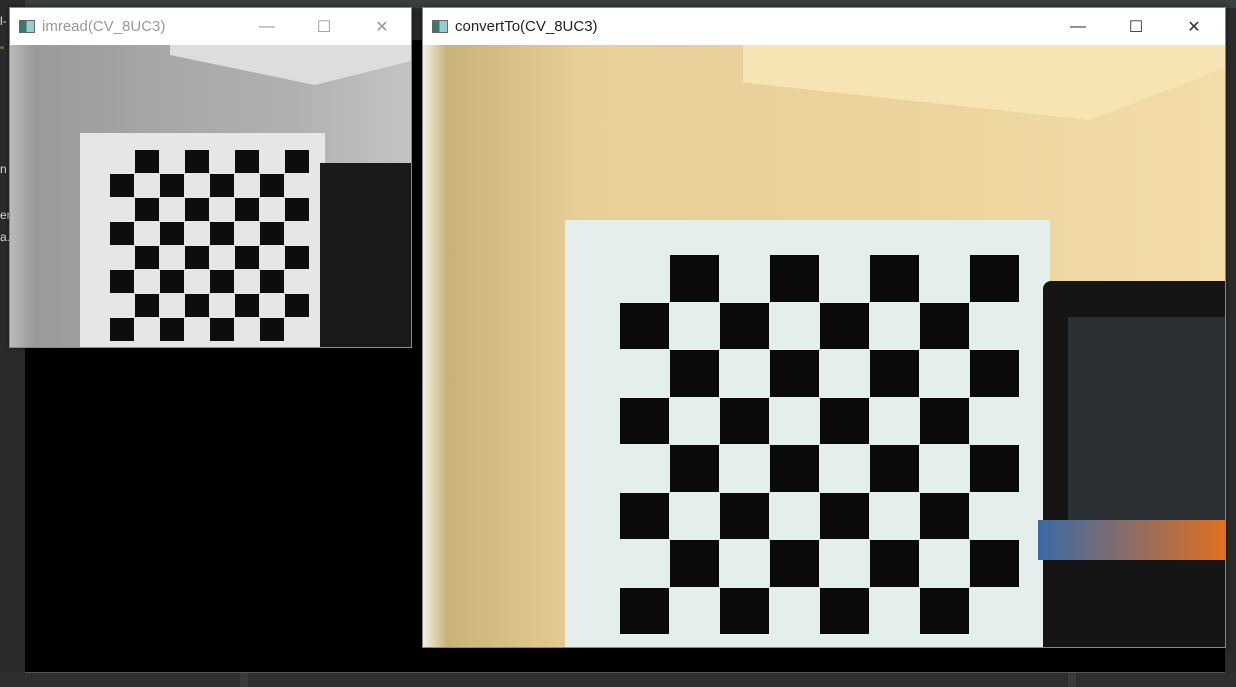 The width and height of the screenshot is (1236, 687). What do you see at coordinates (618, 680) in the screenshot?
I see `ide-status-bar` at bounding box center [618, 680].